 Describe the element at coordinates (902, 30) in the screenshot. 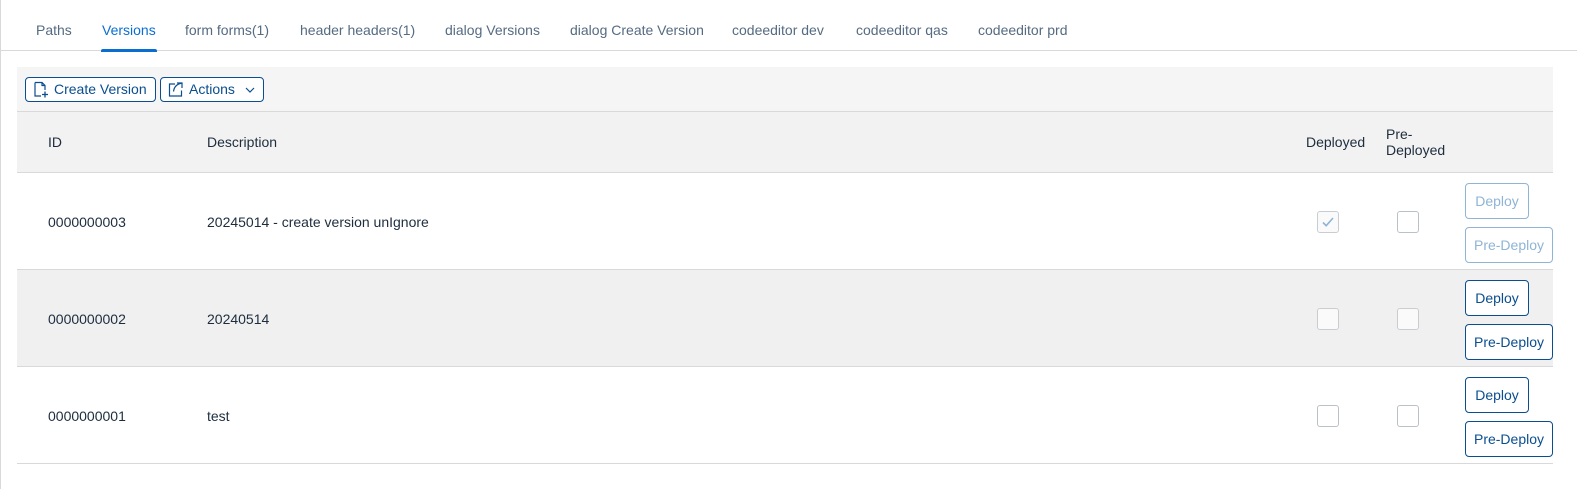

I see `tab-label: codeeditor qas` at that location.